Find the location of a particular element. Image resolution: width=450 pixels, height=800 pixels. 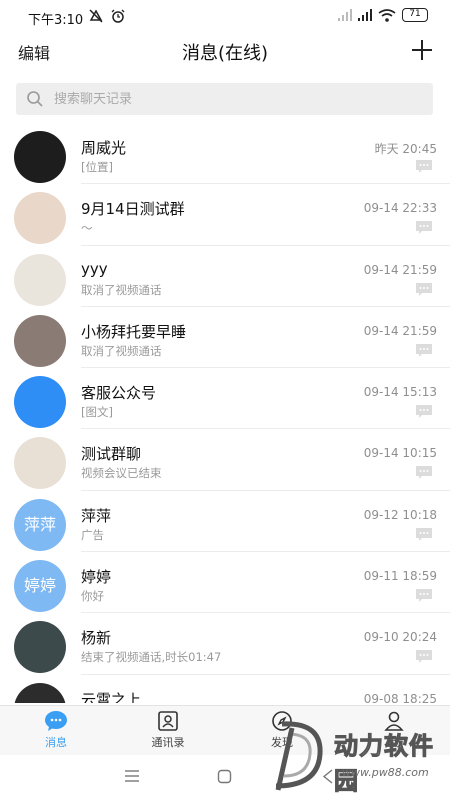

chat-preview: 广告 is located at coordinates (92, 534).